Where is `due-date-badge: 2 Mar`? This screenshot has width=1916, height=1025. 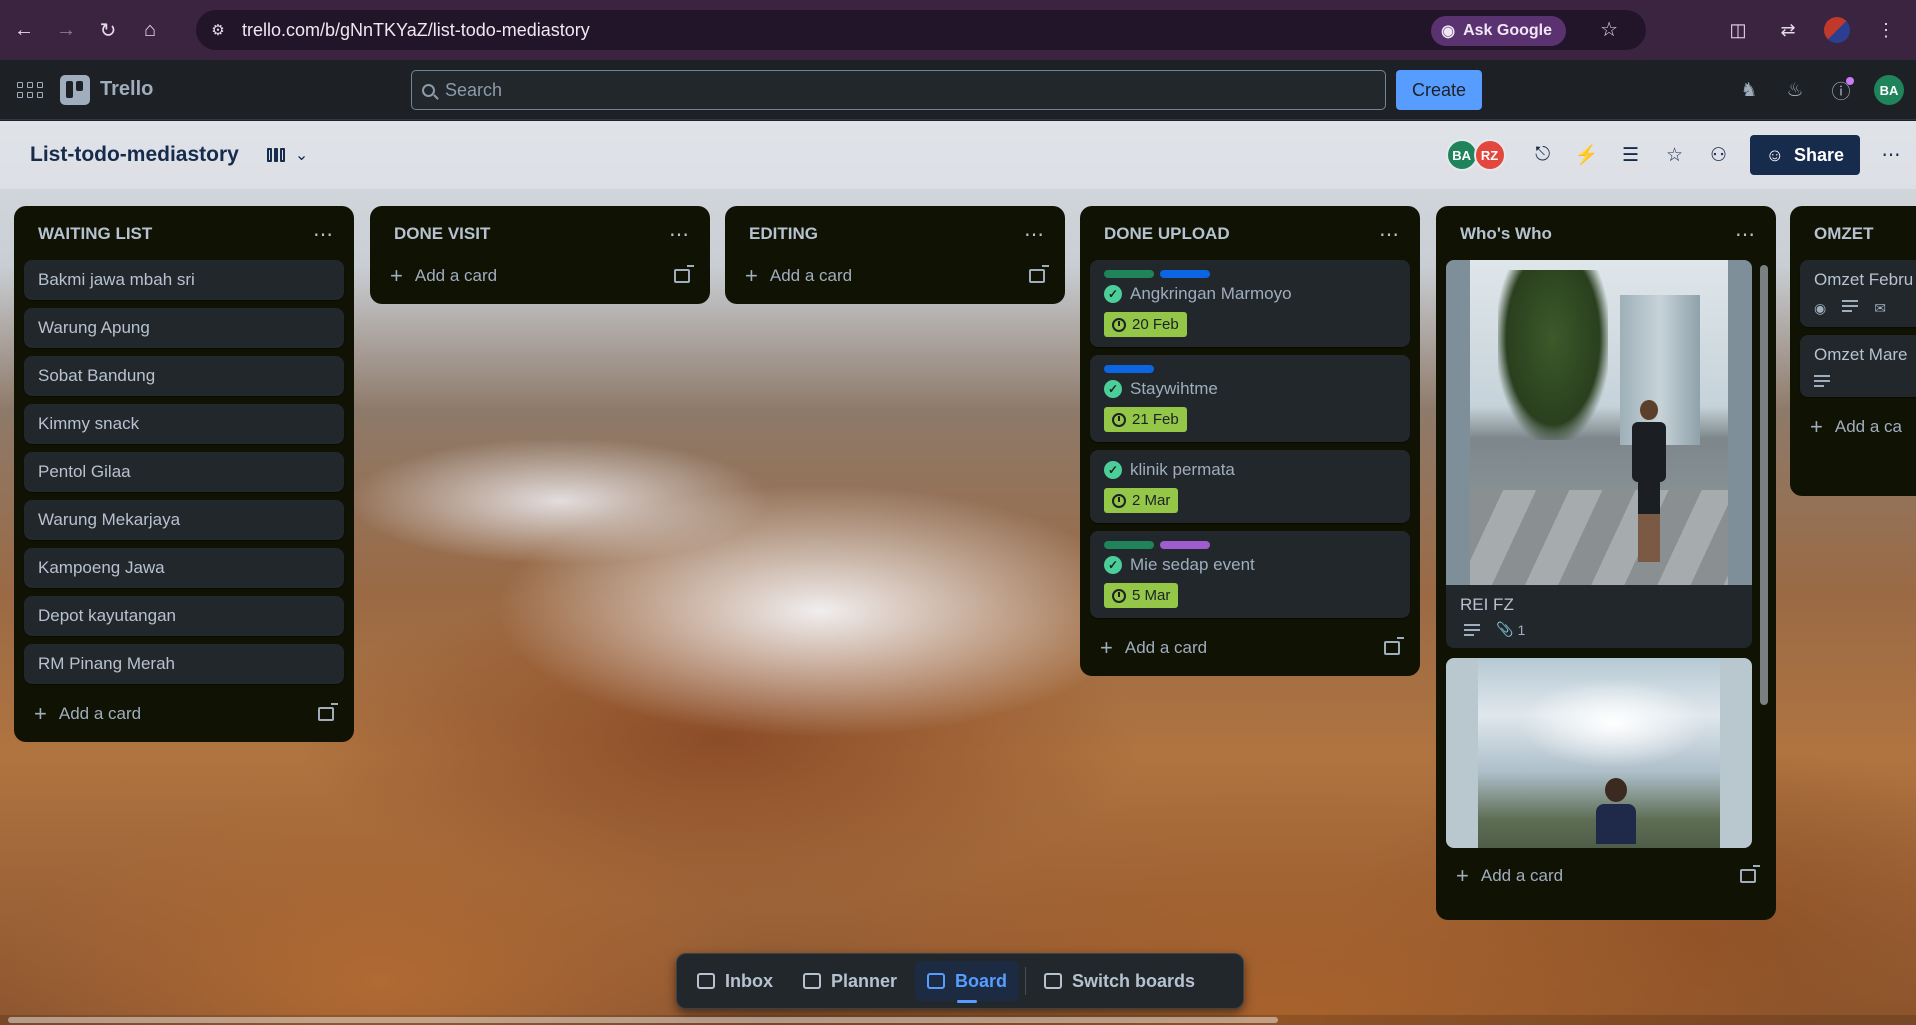 due-date-badge: 2 Mar is located at coordinates (1141, 500).